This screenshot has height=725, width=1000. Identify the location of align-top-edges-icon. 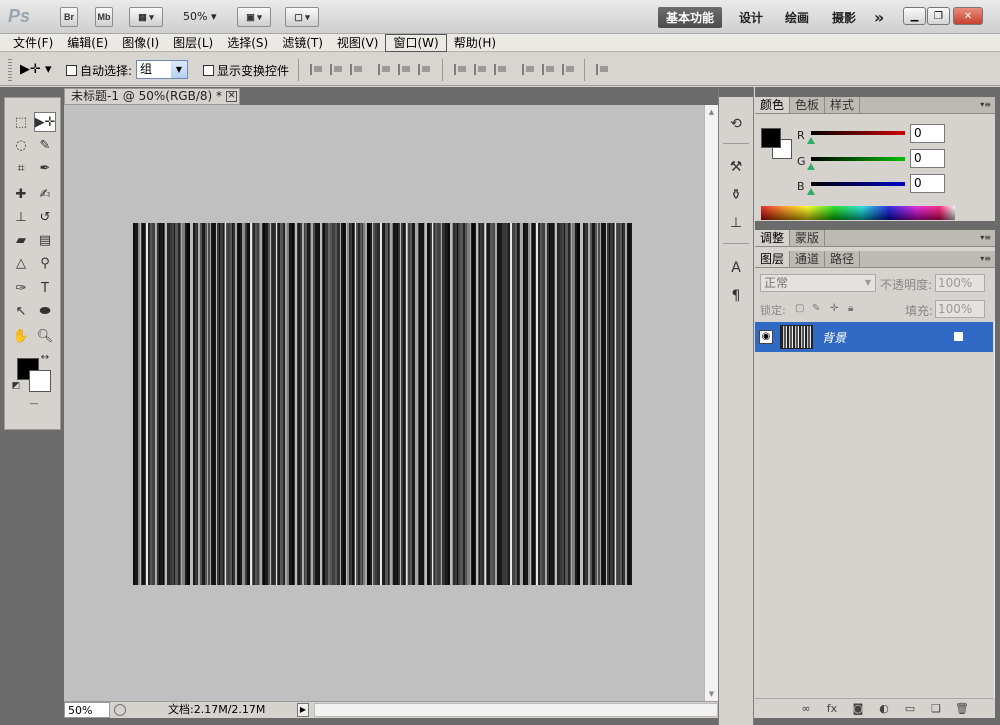
(317, 69).